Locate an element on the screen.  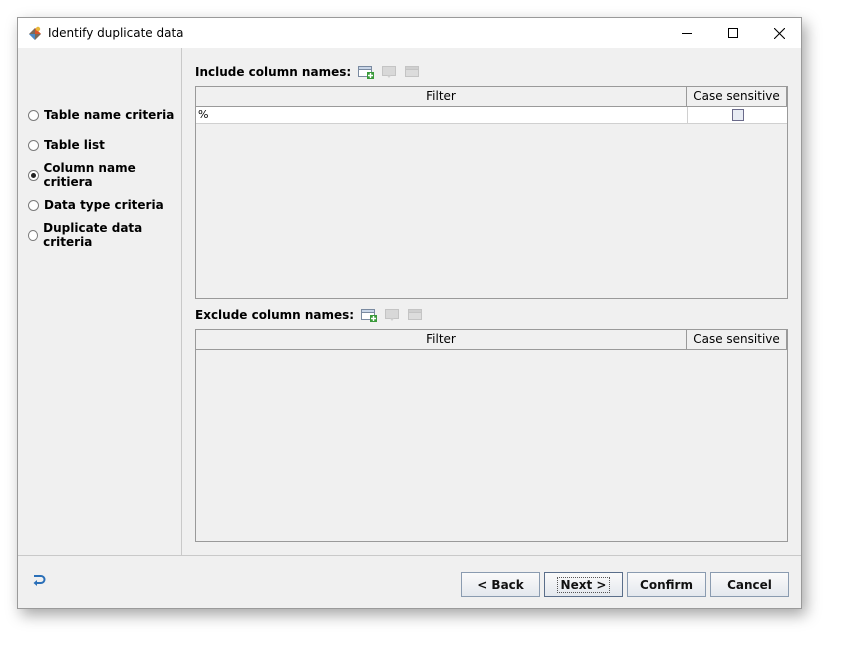
minimize-button is located at coordinates (687, 33).